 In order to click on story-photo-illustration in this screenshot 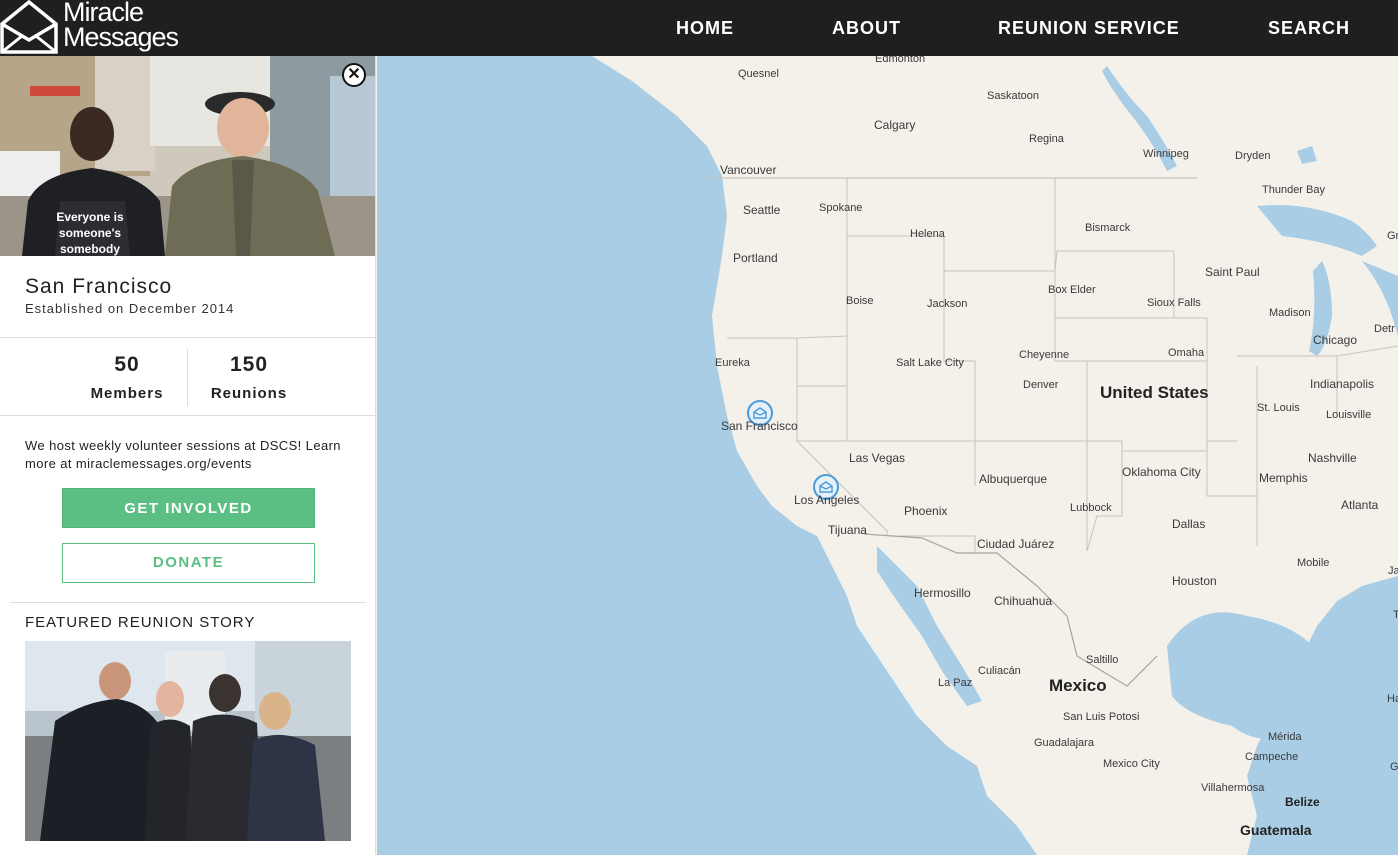, I will do `click(188, 741)`.